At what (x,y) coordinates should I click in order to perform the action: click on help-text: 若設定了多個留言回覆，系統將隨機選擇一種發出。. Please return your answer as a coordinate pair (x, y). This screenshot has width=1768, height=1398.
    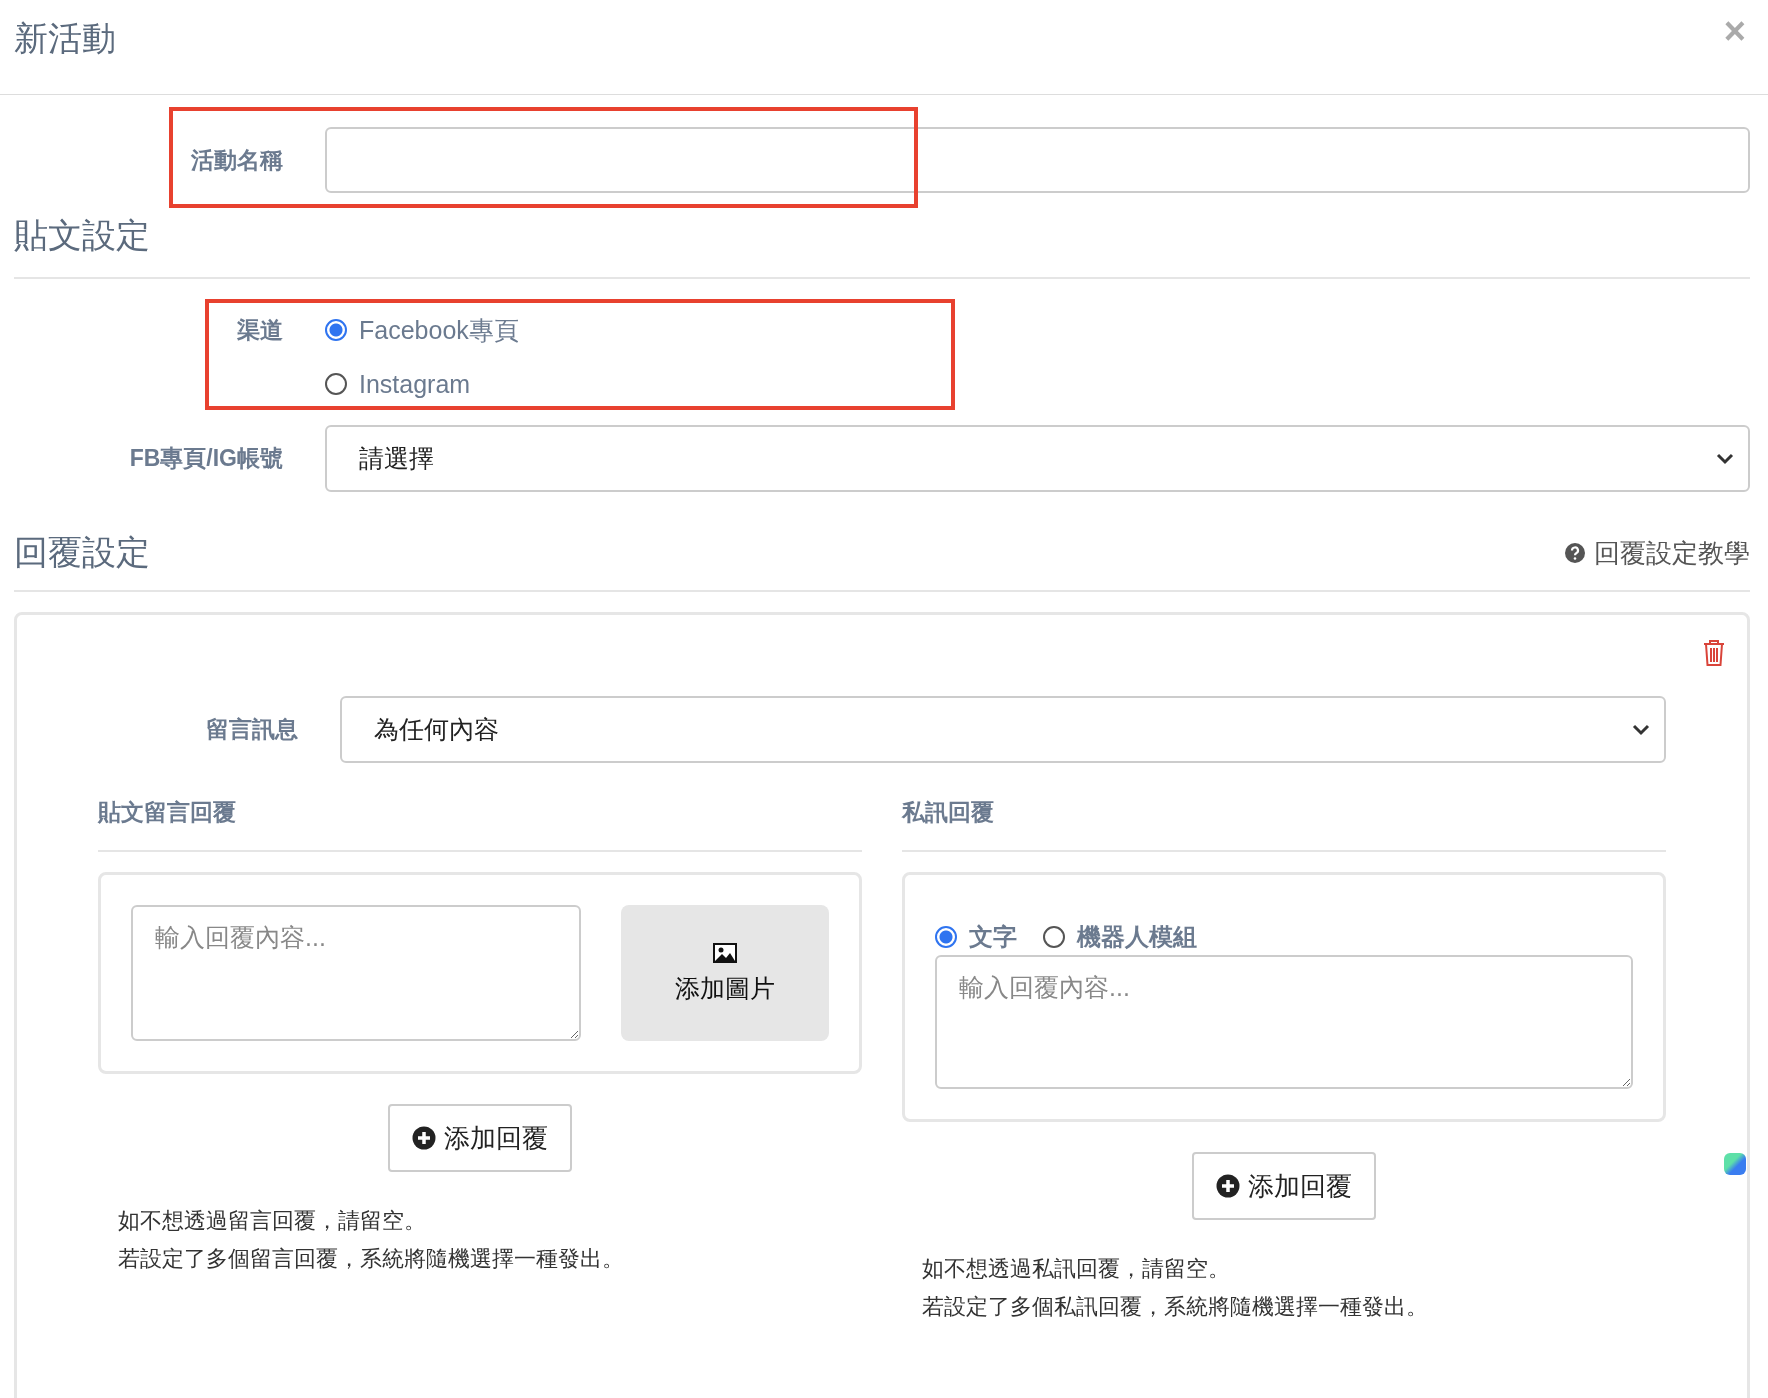
    Looking at the image, I should click on (371, 1259).